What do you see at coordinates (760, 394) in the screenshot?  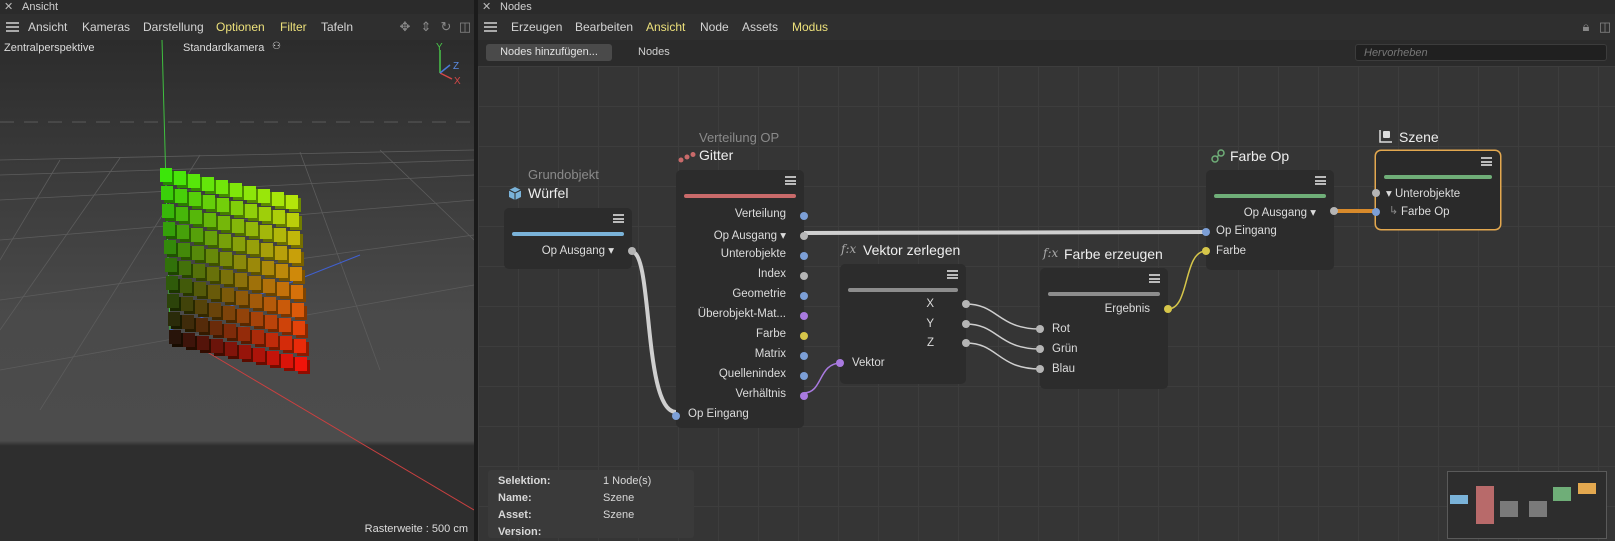 I see `gitter-port-verhaeltnis: Verhältnis` at bounding box center [760, 394].